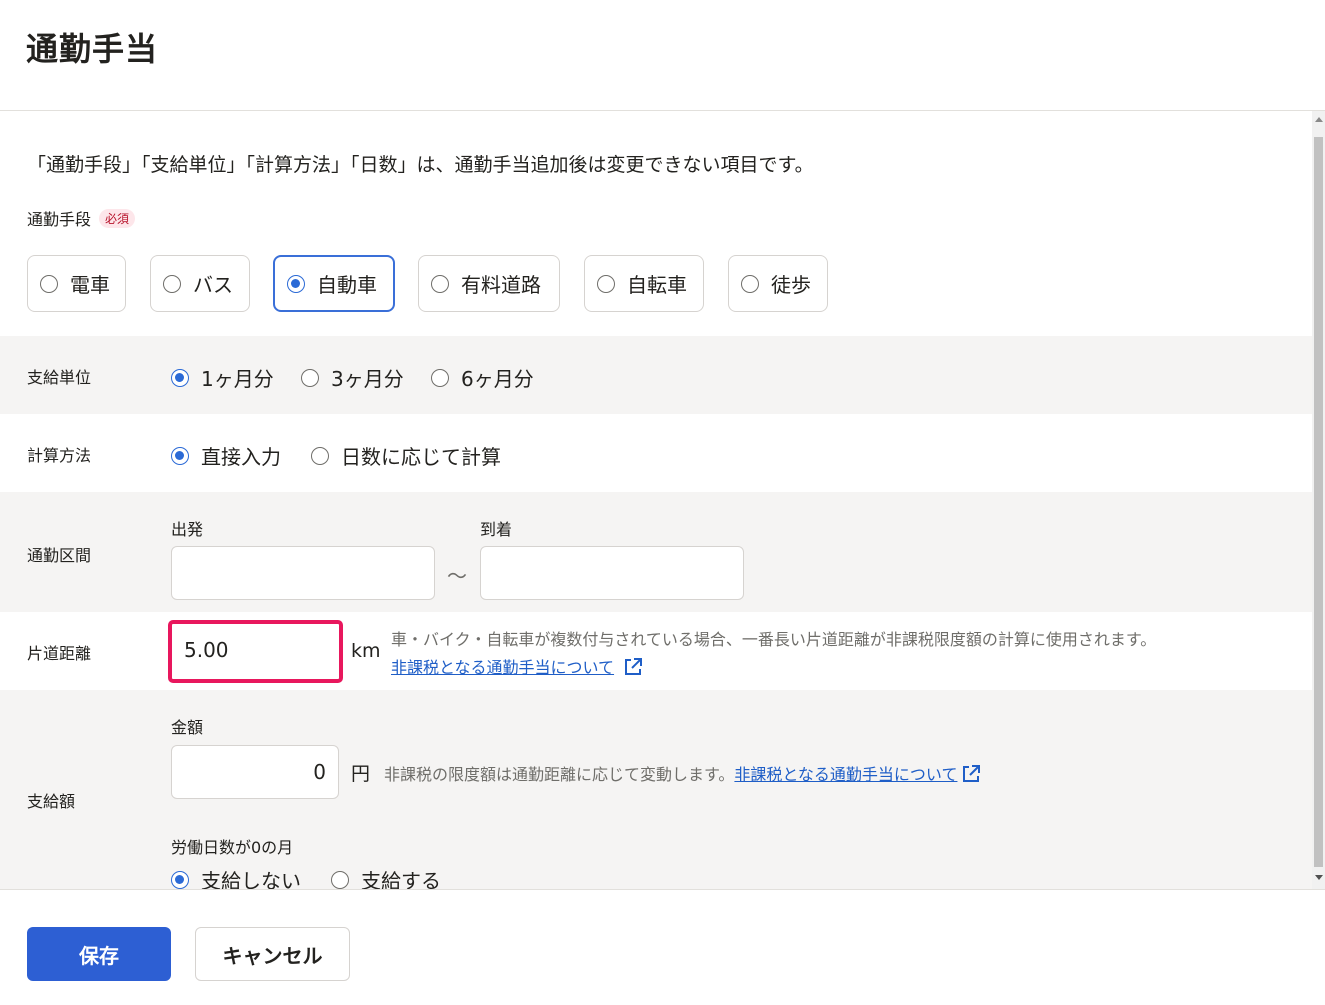 The width and height of the screenshot is (1325, 1005). What do you see at coordinates (255, 651) in the screenshot?
I see `distance-input: 5.00` at bounding box center [255, 651].